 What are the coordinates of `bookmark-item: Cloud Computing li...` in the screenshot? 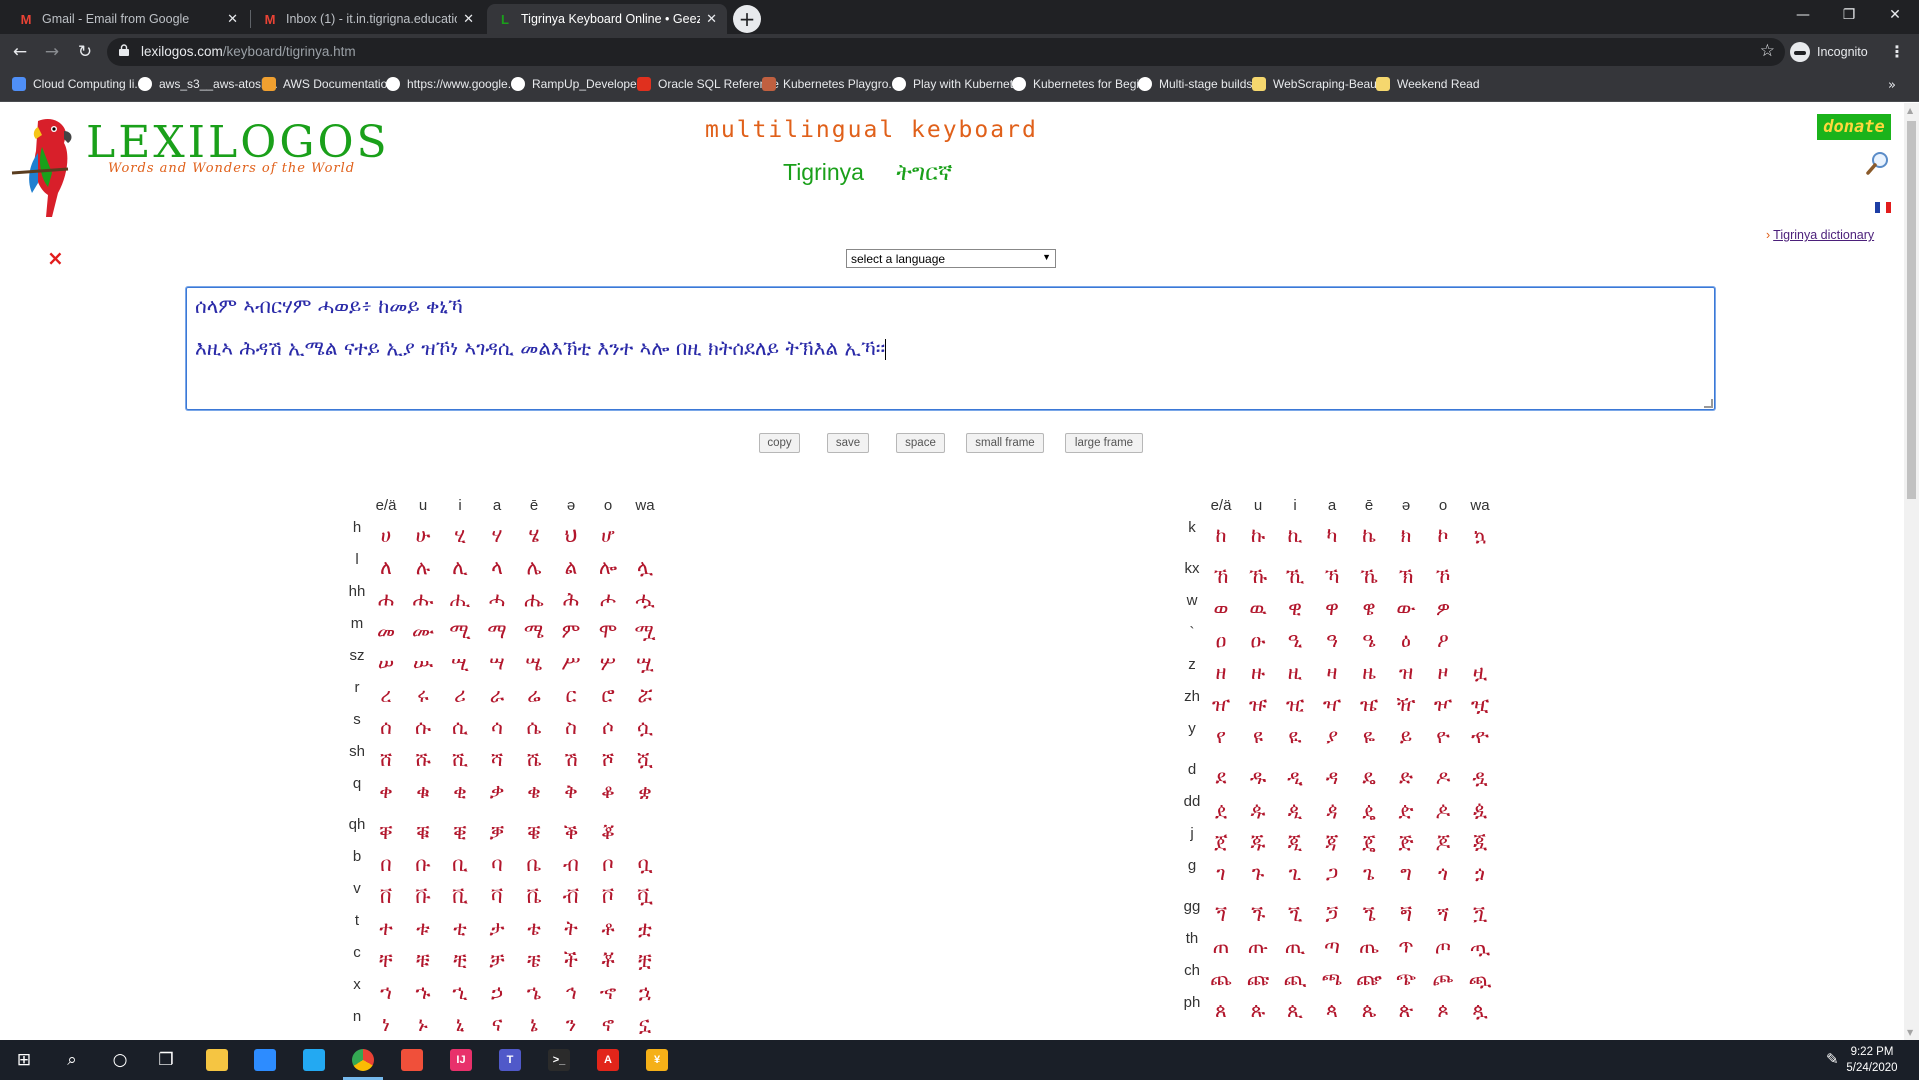 It's located at (78, 84).